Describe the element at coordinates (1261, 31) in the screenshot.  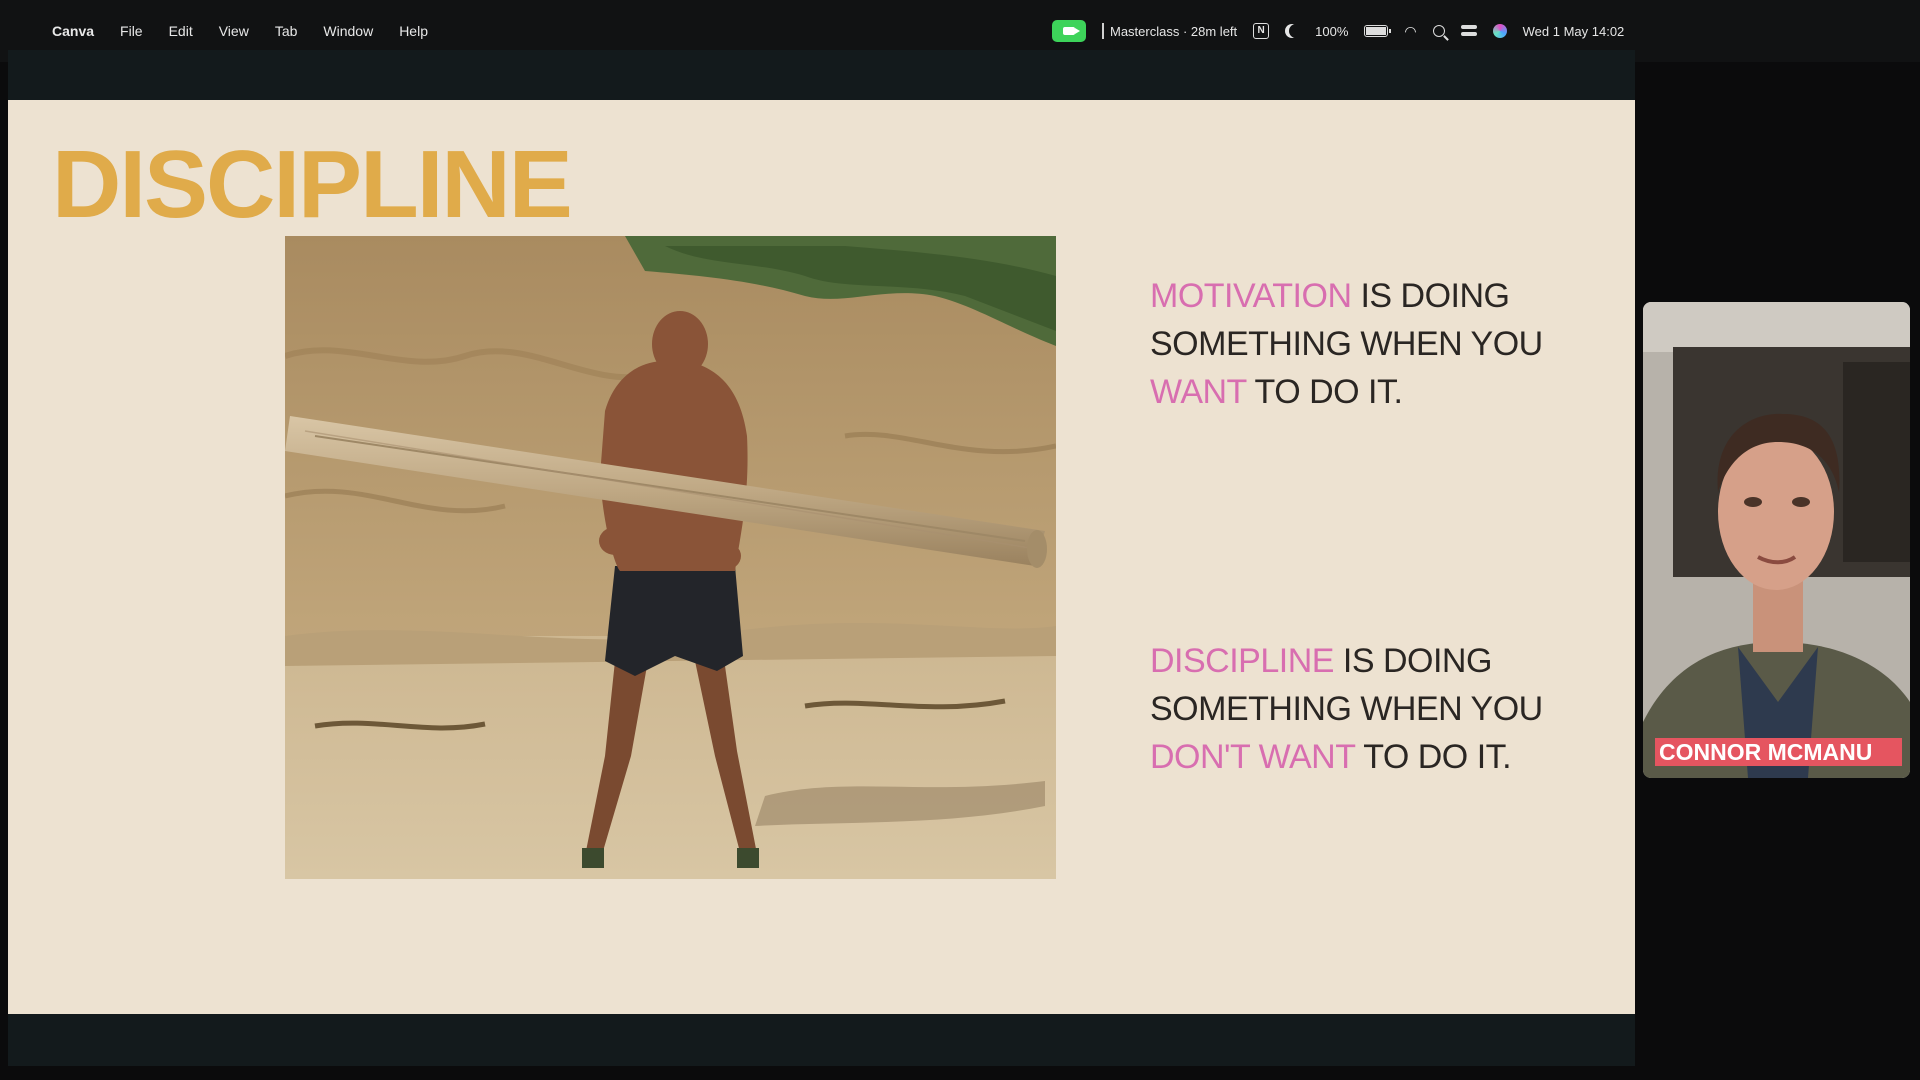
I see `notion-icon: N` at that location.